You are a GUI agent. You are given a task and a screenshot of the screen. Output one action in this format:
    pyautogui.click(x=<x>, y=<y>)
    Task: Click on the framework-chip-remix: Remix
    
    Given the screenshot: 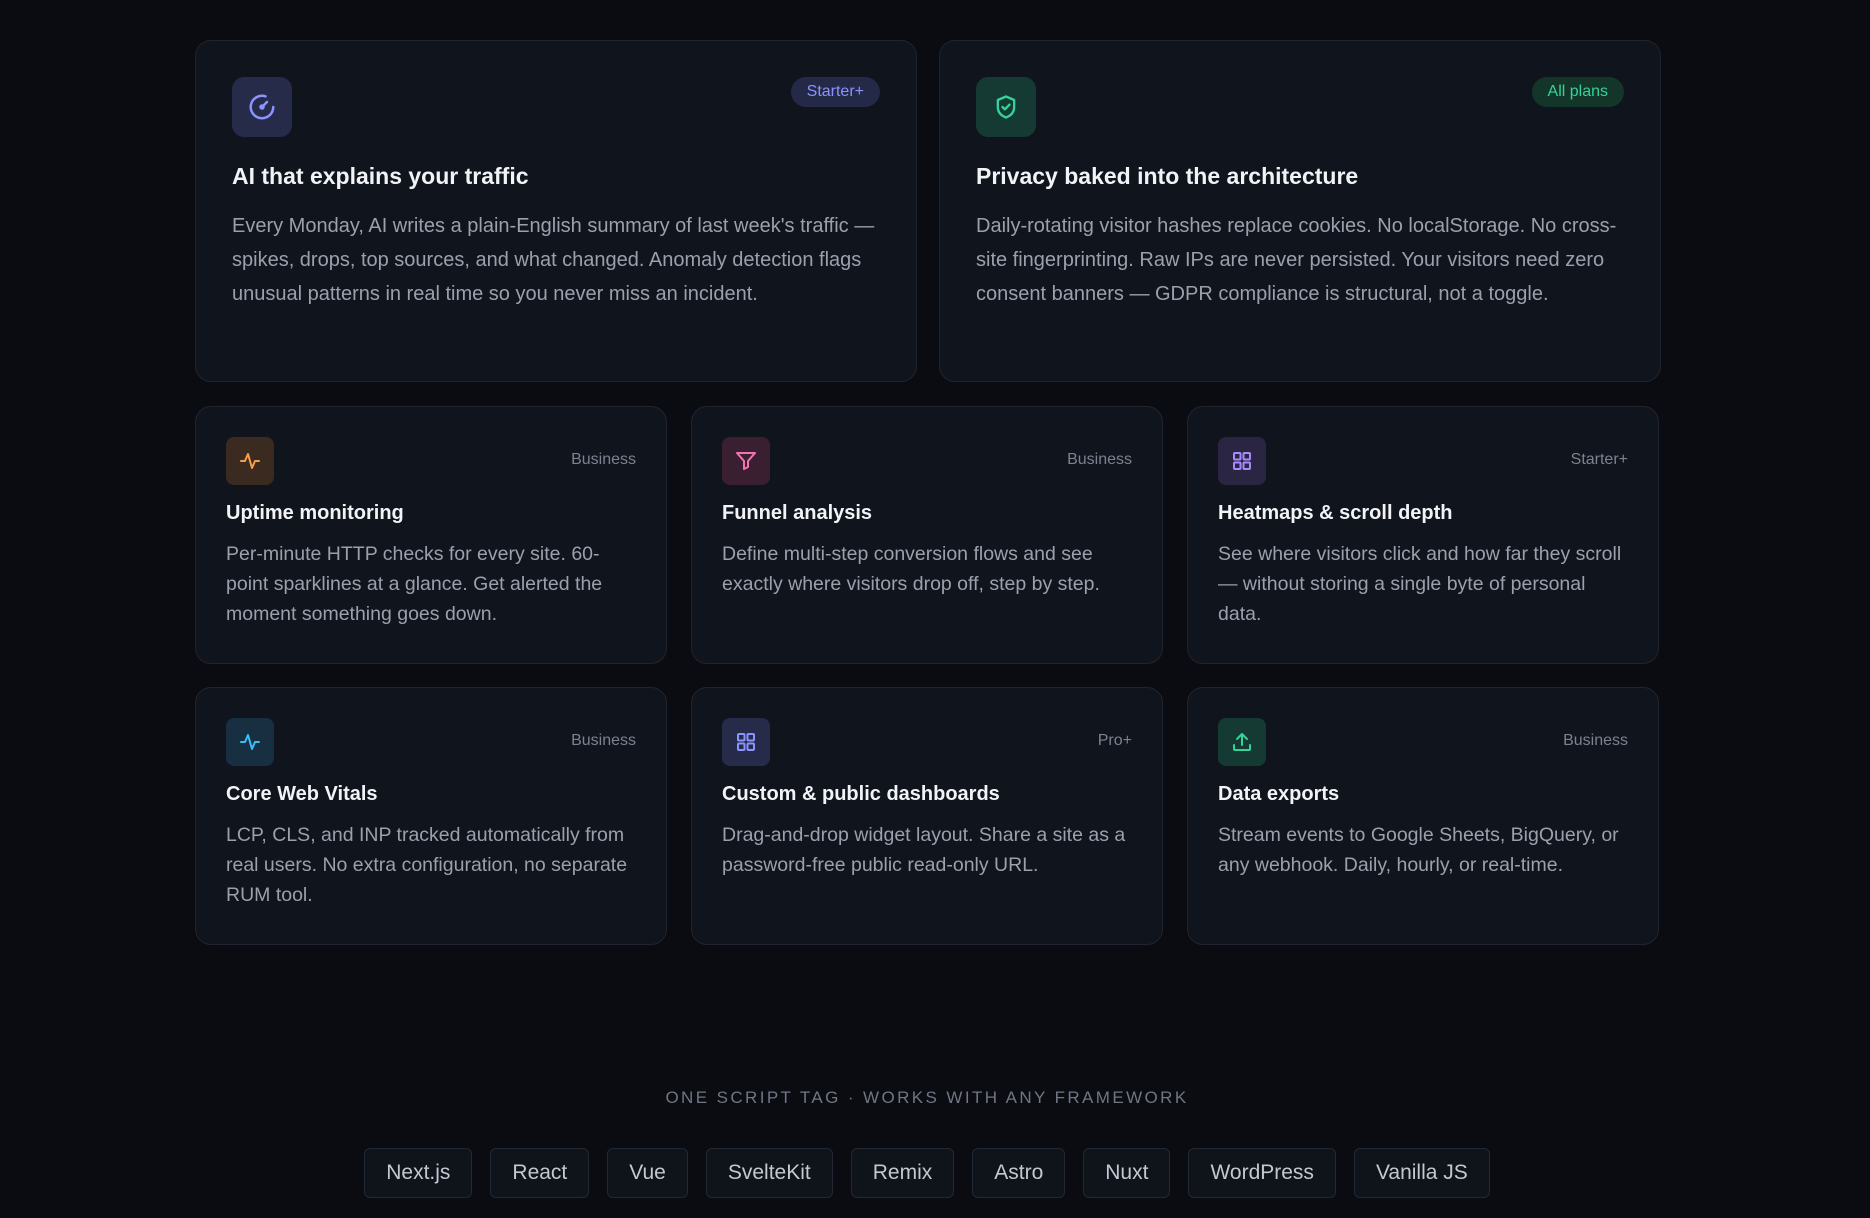 What is the action you would take?
    pyautogui.click(x=902, y=1173)
    